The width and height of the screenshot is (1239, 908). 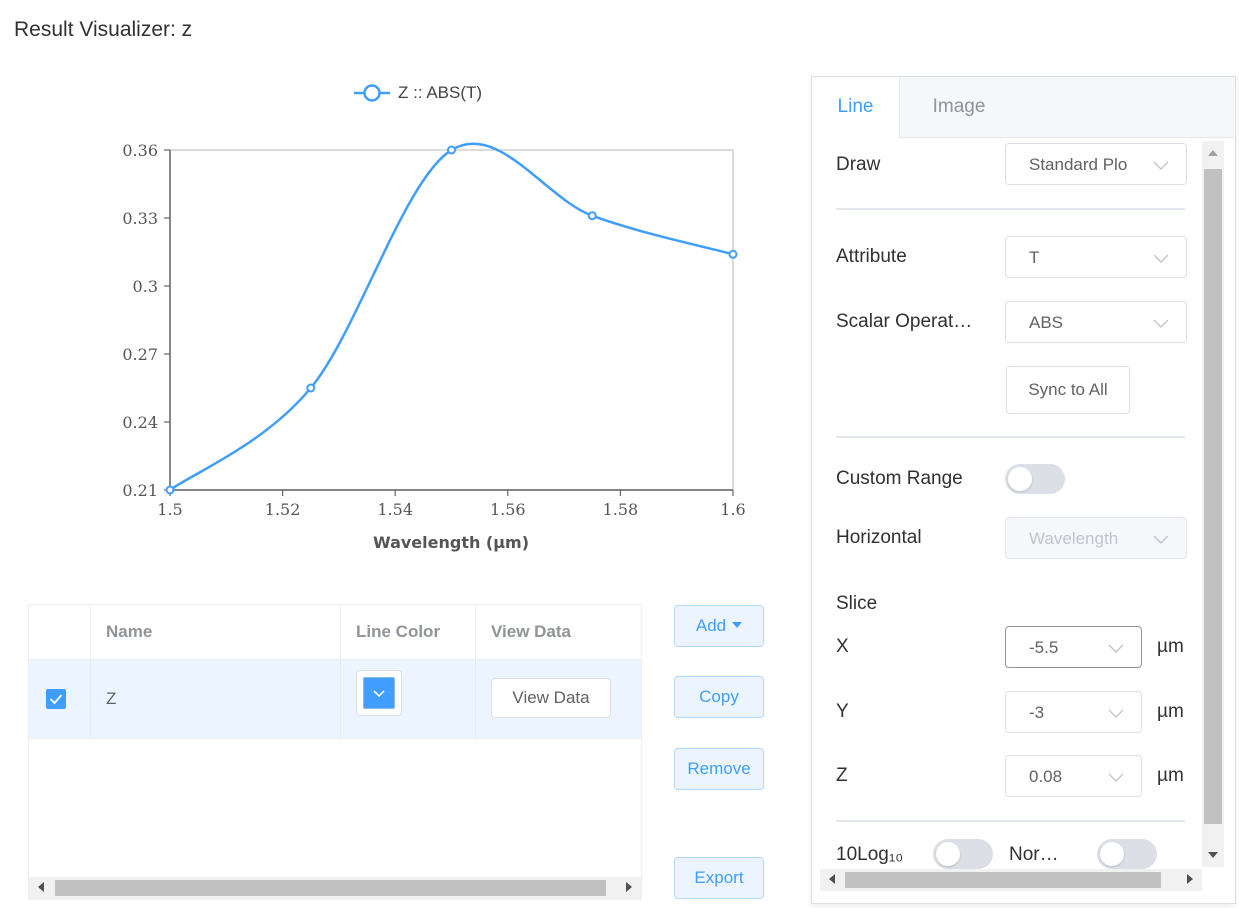 I want to click on attribute-select-value: T, so click(x=1034, y=257).